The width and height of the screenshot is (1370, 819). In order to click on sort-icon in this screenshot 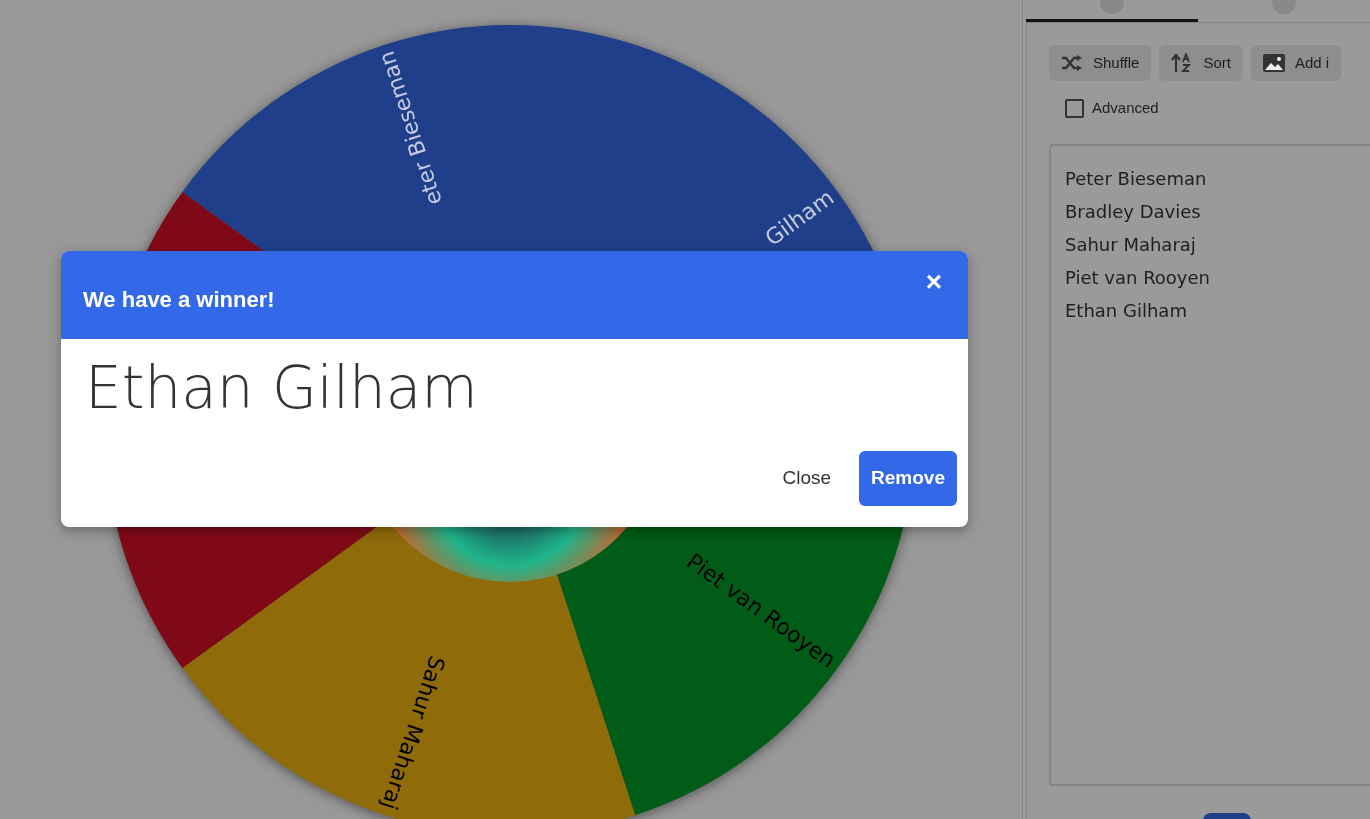, I will do `click(1182, 63)`.